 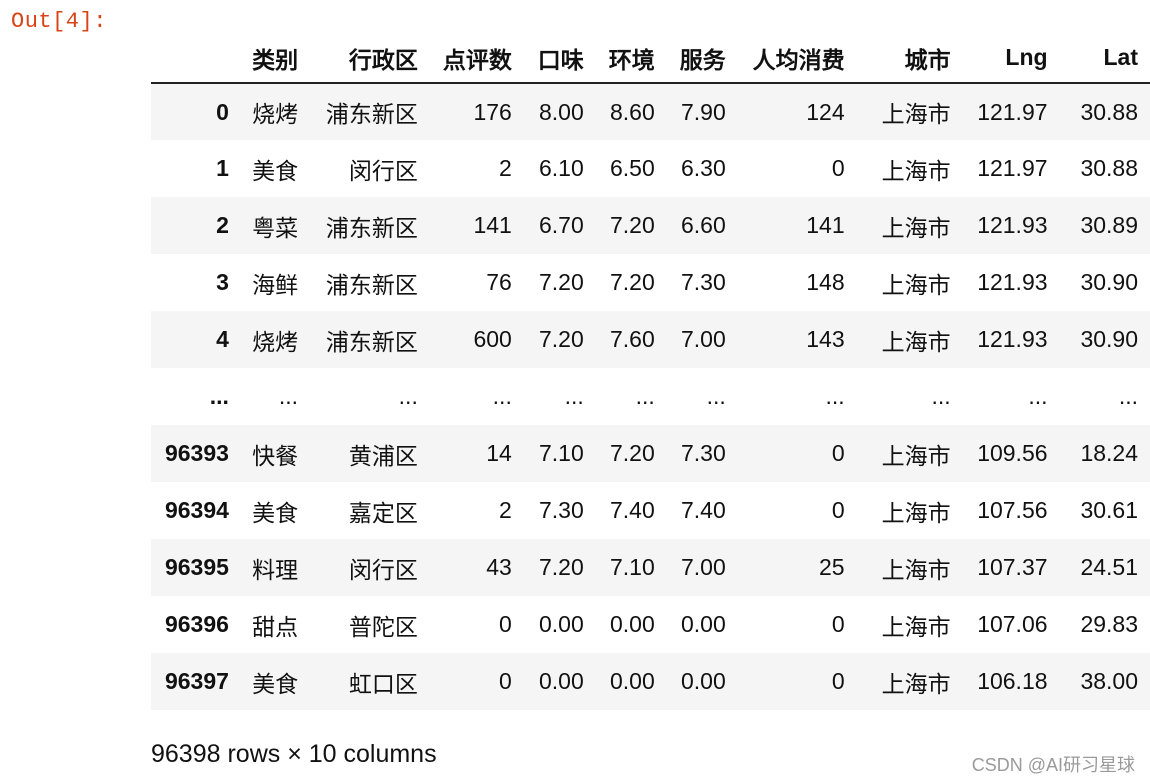 I want to click on table-row: 0 烧烤 浦东新区 176 8.00 8.60 7.90 124 上海市 121.97 30.88, so click(x=650, y=111).